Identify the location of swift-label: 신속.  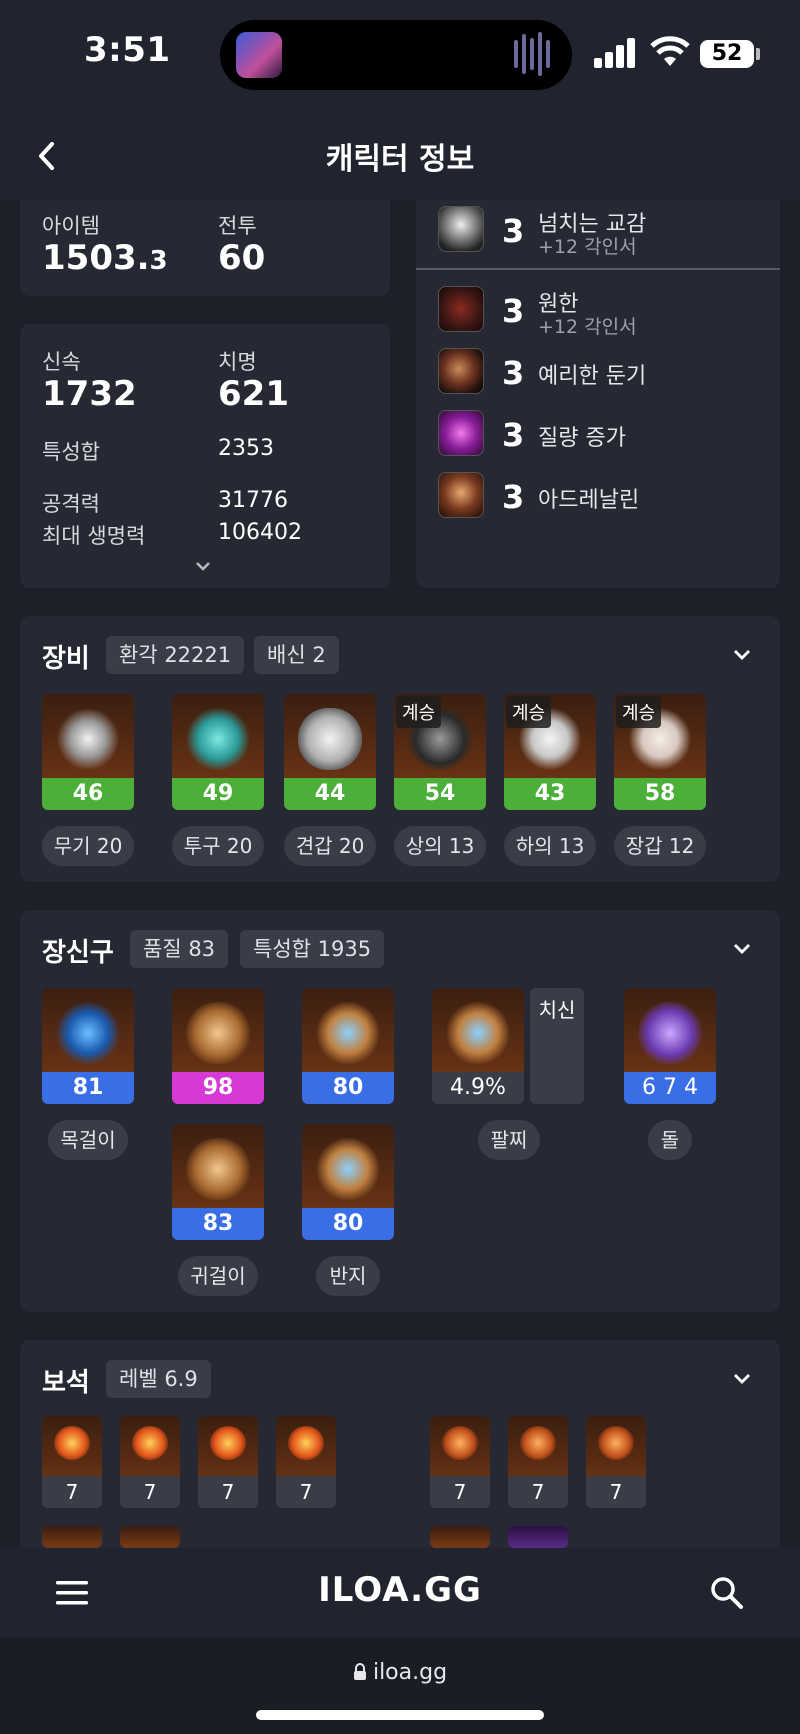
(61, 362).